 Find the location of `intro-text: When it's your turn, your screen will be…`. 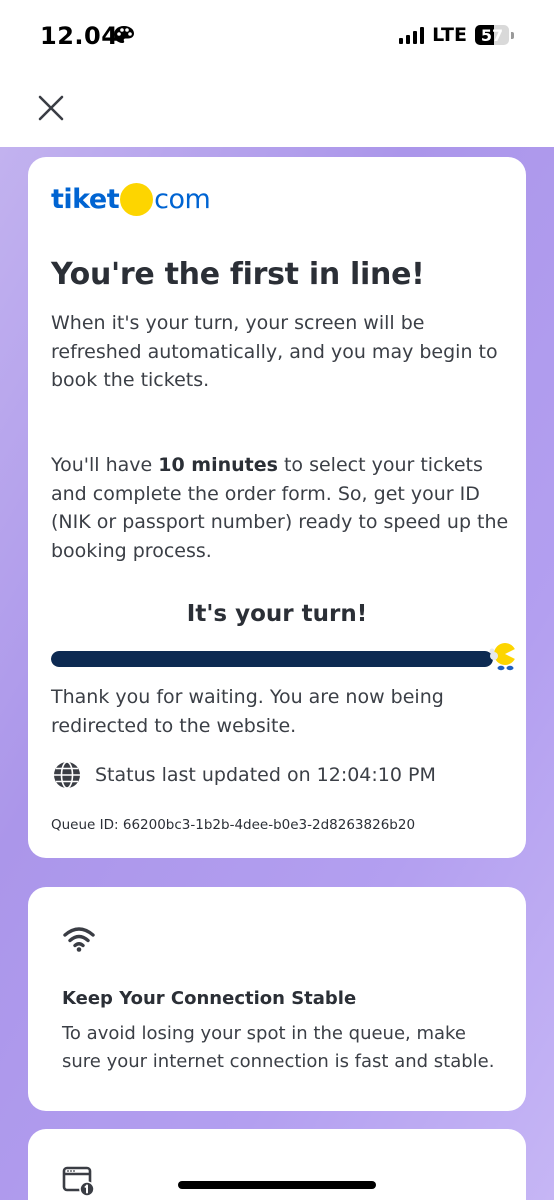

intro-text: When it's your turn, your screen will be… is located at coordinates (274, 351).